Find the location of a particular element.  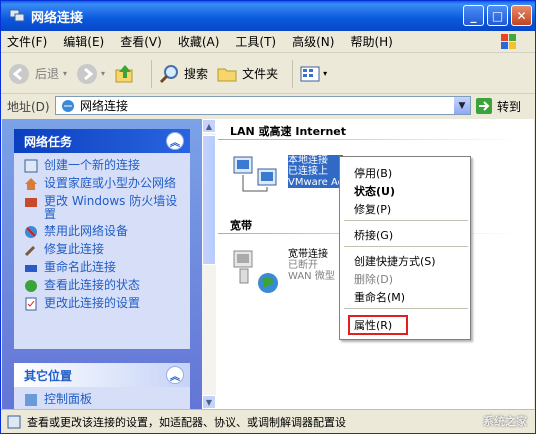

scroll-thumb is located at coordinates (209, 200).